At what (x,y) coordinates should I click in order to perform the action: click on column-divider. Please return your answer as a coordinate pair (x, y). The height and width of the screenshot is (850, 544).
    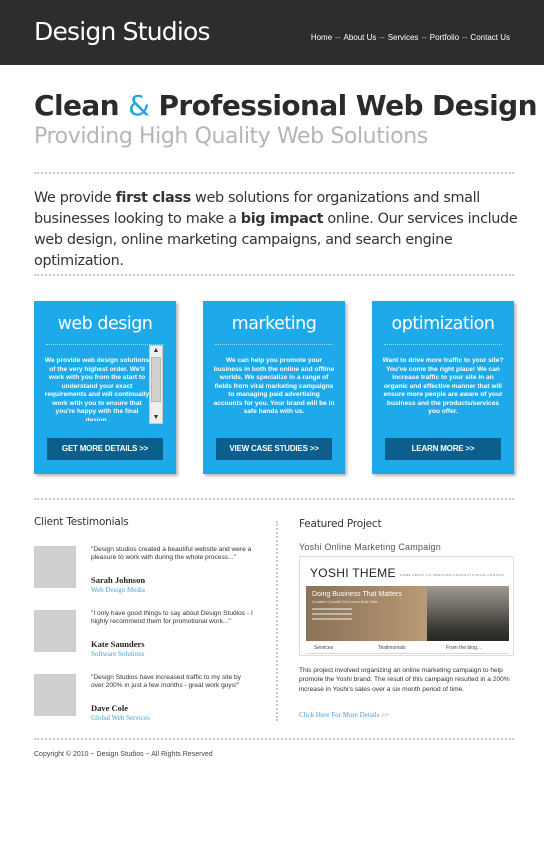
    Looking at the image, I should click on (277, 621).